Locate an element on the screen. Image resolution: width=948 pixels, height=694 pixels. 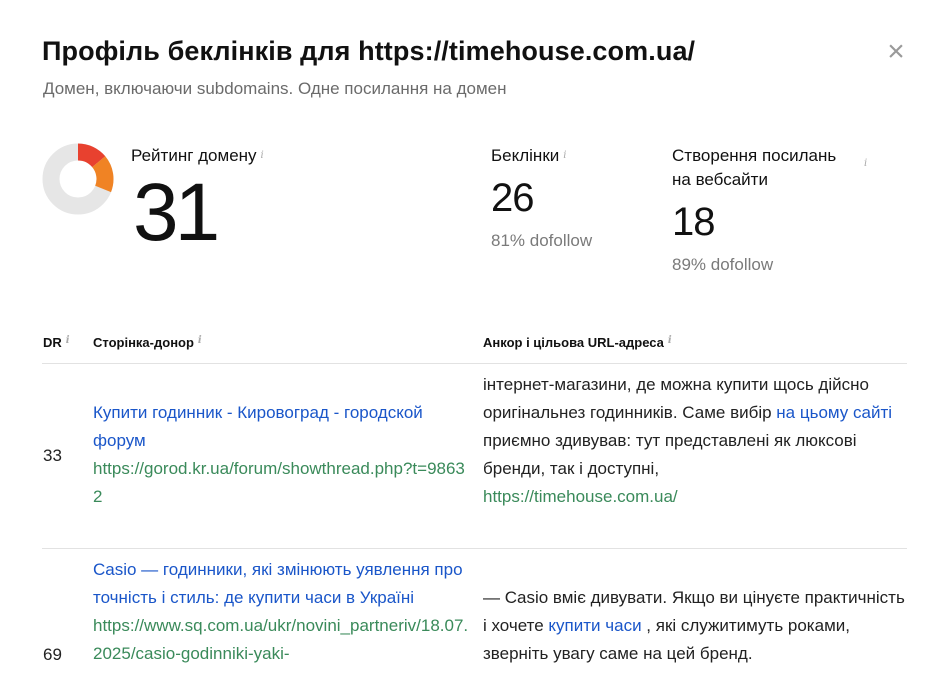
column-header-donor-text: Сторінка-донор is located at coordinates (143, 342).